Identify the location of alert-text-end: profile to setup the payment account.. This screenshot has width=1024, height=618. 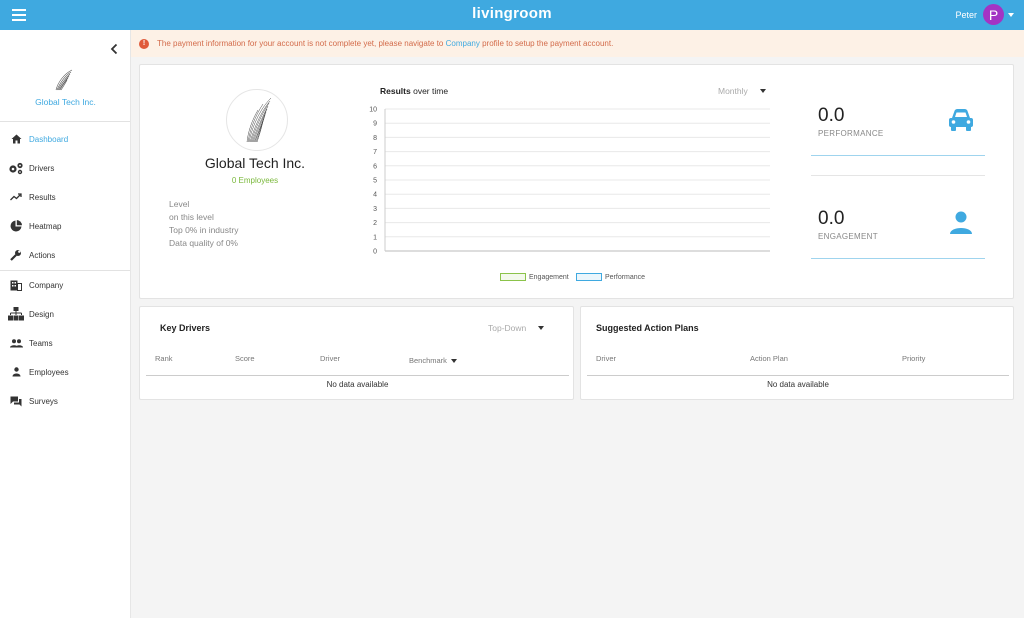
(548, 43).